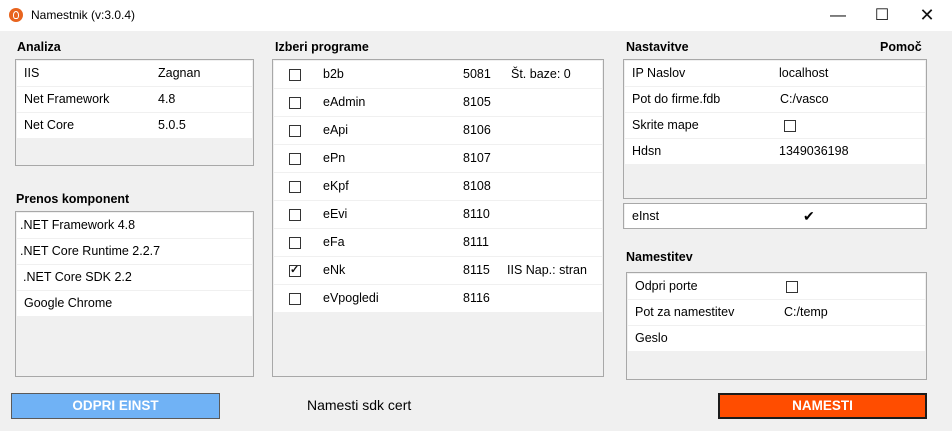 This screenshot has height=431, width=952. I want to click on einst-panel: eInst ✔, so click(775, 216).